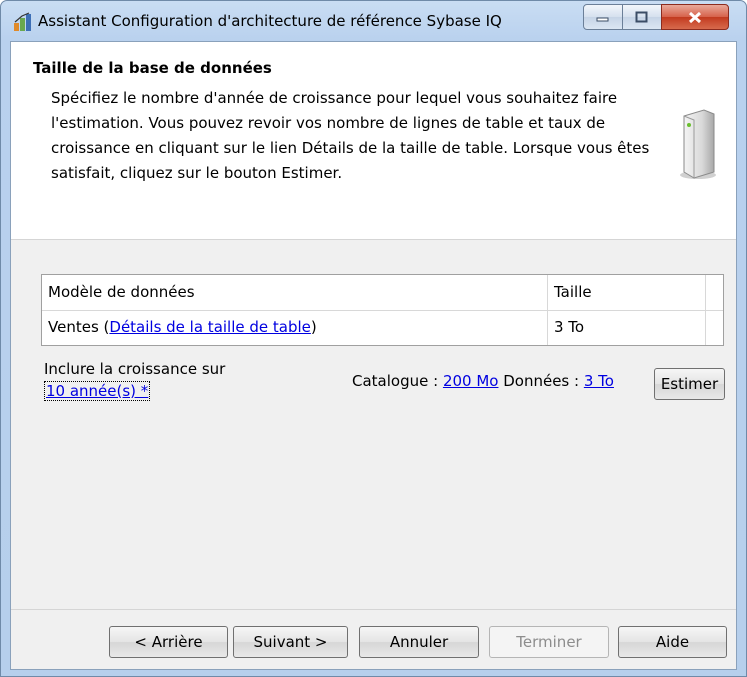 This screenshot has width=747, height=677. Describe the element at coordinates (672, 642) in the screenshot. I see `help-button: Aide` at that location.